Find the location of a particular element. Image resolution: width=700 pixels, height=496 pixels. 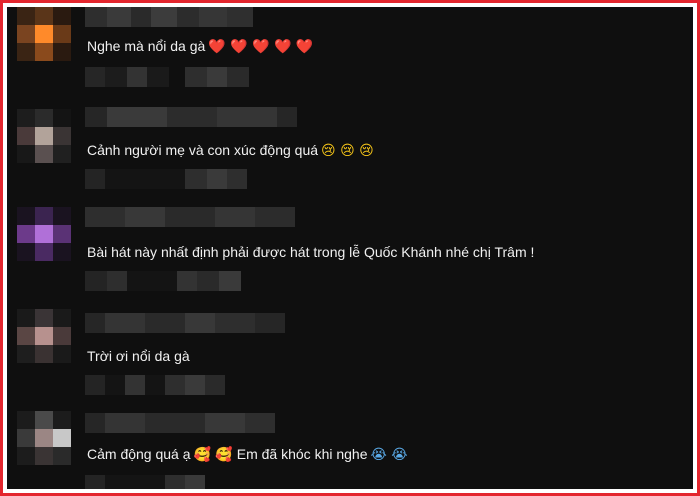

crying-face-icon: 😢 😢 😢 is located at coordinates (347, 151).